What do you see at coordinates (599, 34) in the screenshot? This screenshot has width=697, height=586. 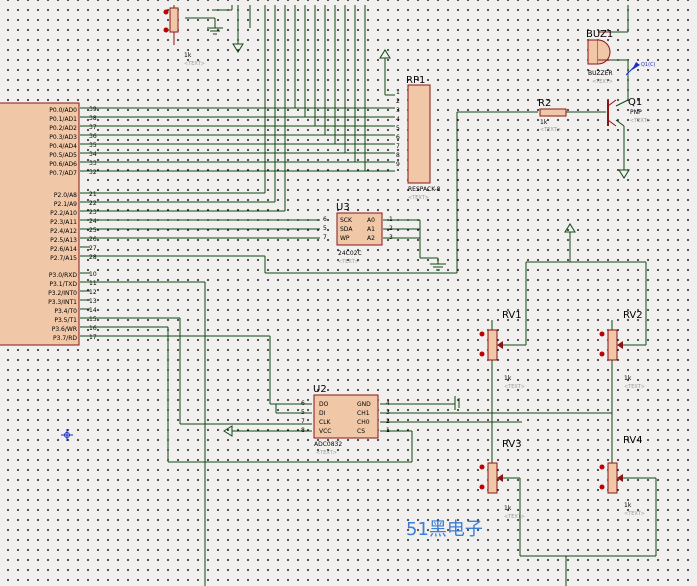 I see `buzzer-ref: BUZ1` at bounding box center [599, 34].